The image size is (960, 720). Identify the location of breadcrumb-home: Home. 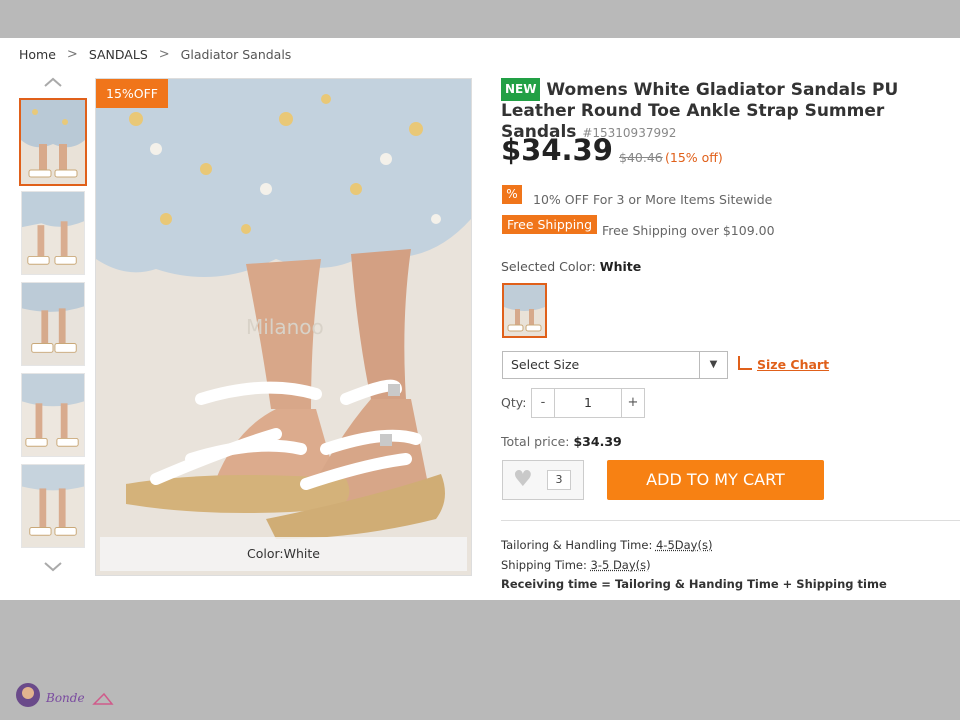
(37, 54).